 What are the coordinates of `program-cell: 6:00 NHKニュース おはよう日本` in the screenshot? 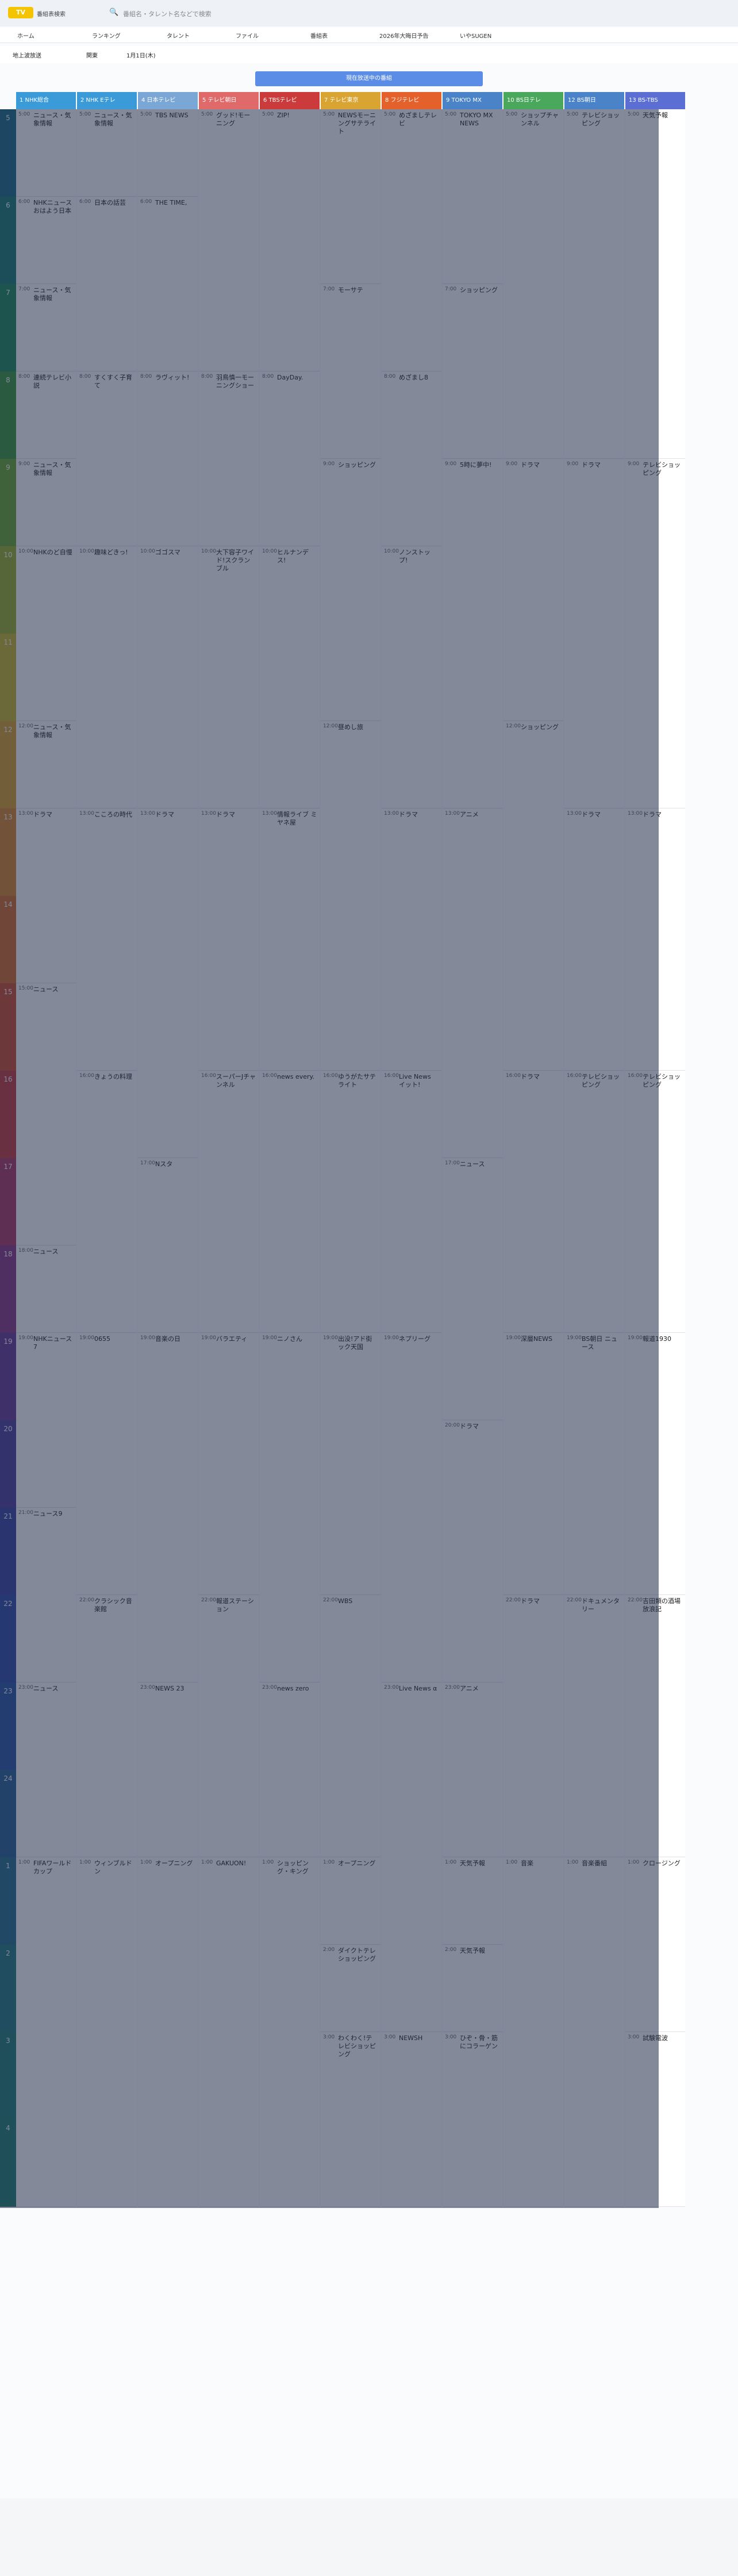 It's located at (46, 240).